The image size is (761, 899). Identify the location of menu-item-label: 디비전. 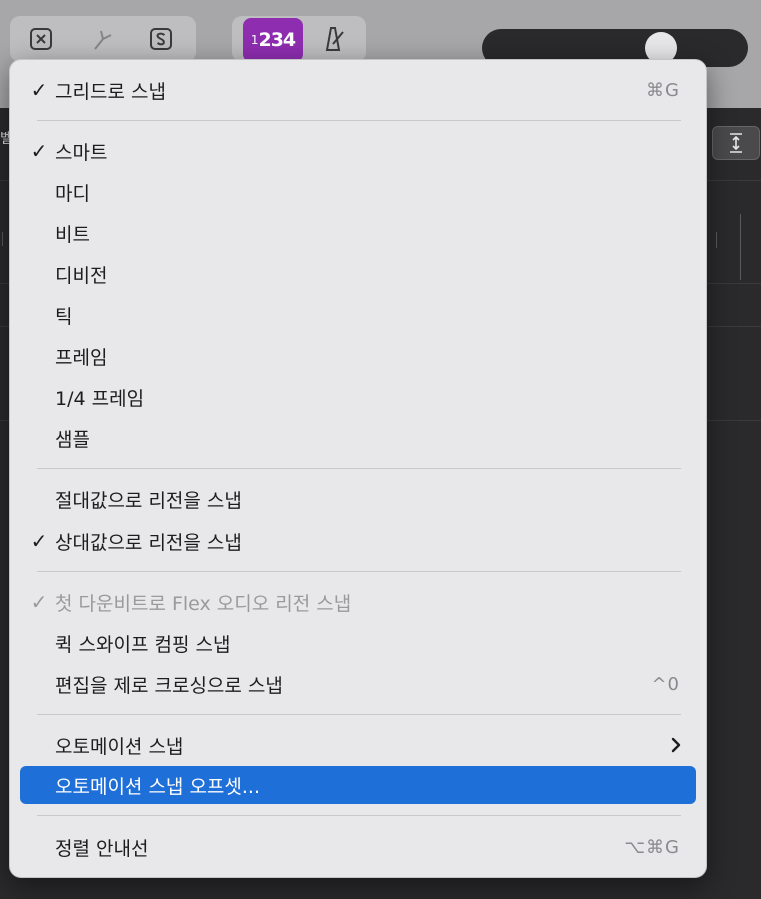
(81, 275).